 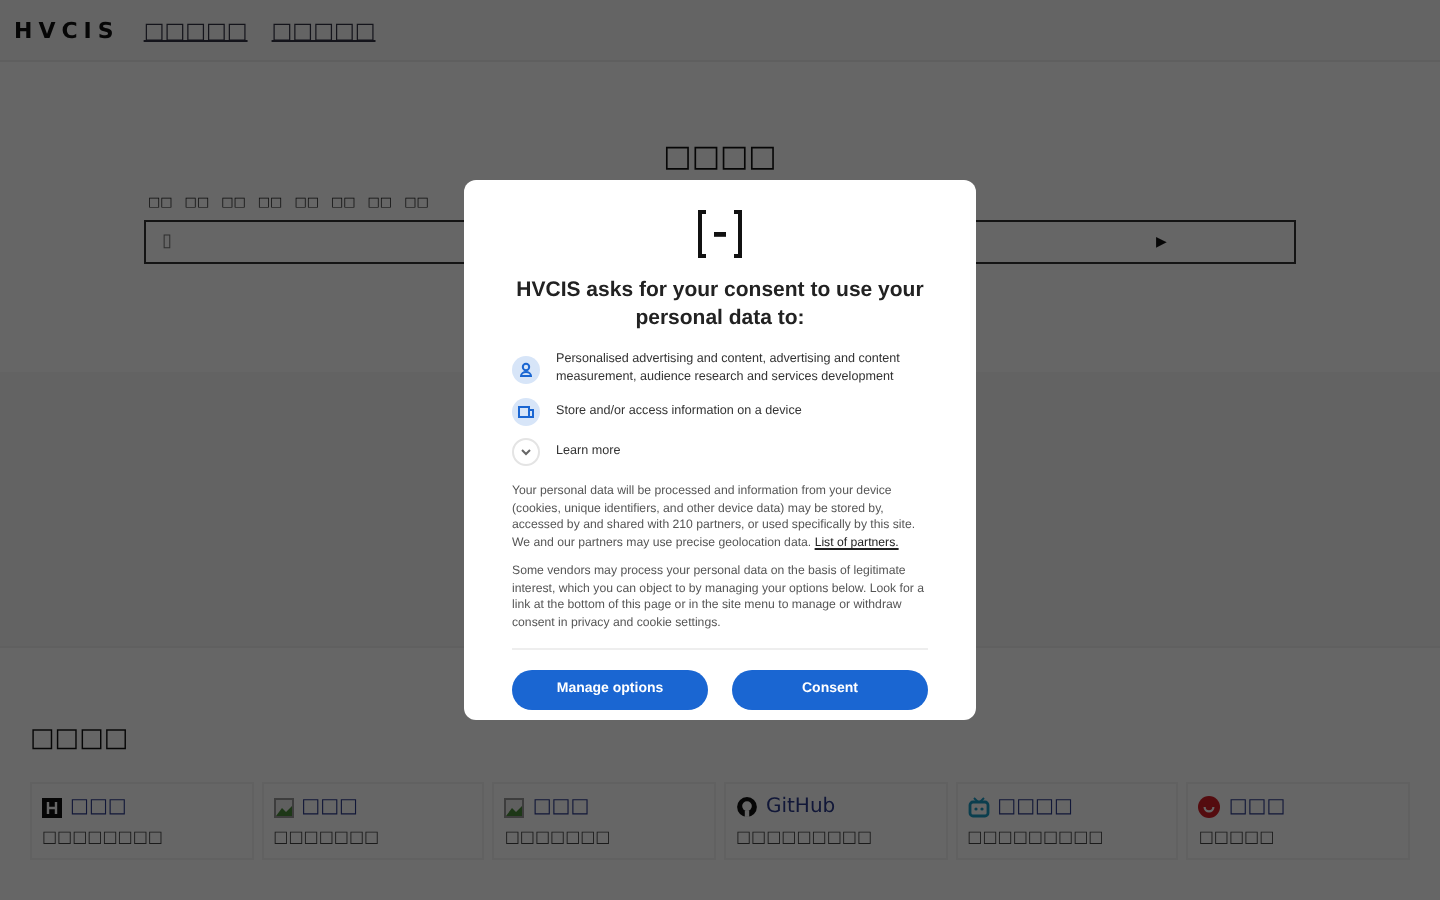 I want to click on site-logo: HVCIS, so click(x=67, y=30).